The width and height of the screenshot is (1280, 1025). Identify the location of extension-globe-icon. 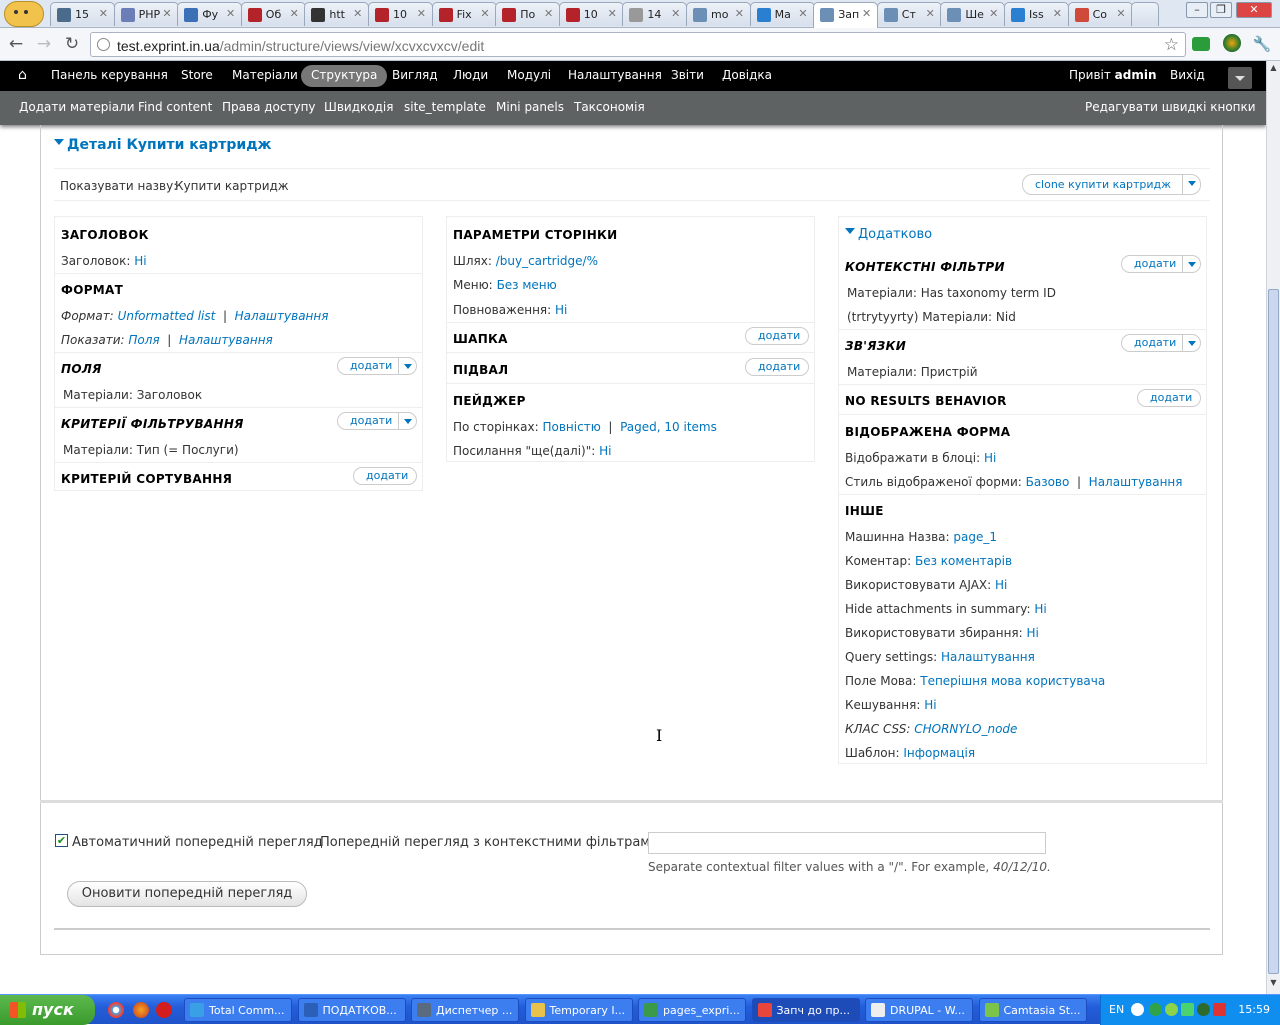
(1232, 43).